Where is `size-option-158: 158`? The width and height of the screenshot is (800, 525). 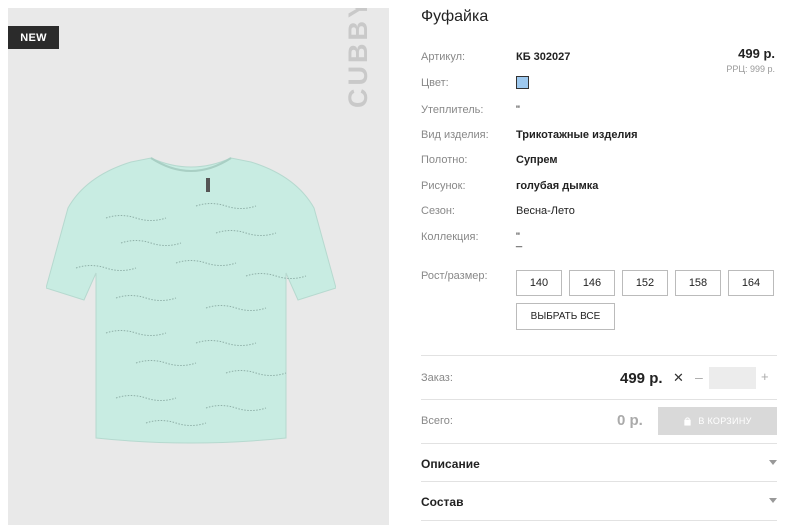 size-option-158: 158 is located at coordinates (698, 283).